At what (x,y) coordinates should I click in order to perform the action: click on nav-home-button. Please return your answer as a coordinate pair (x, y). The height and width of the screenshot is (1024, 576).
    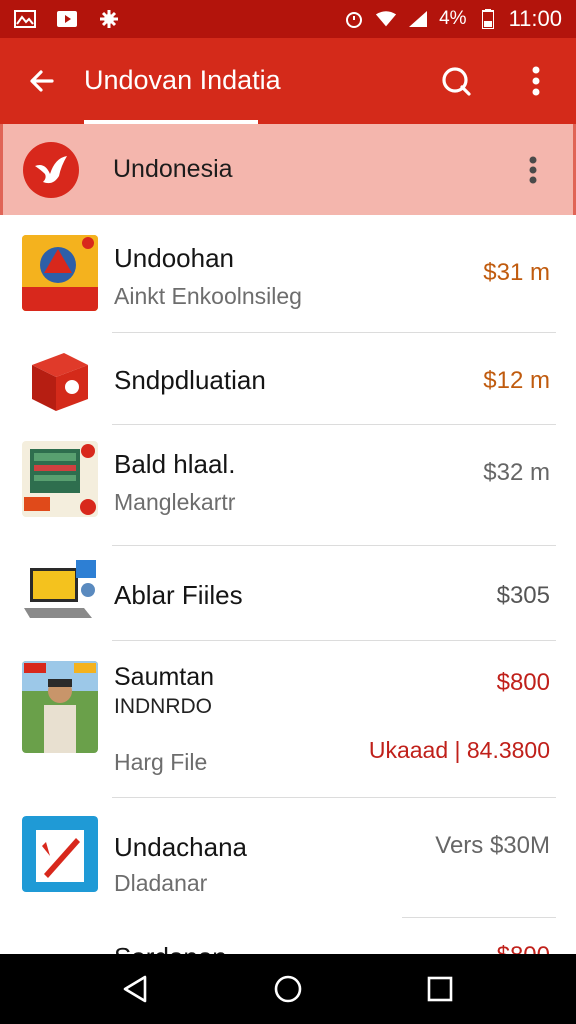
    Looking at the image, I should click on (288, 989).